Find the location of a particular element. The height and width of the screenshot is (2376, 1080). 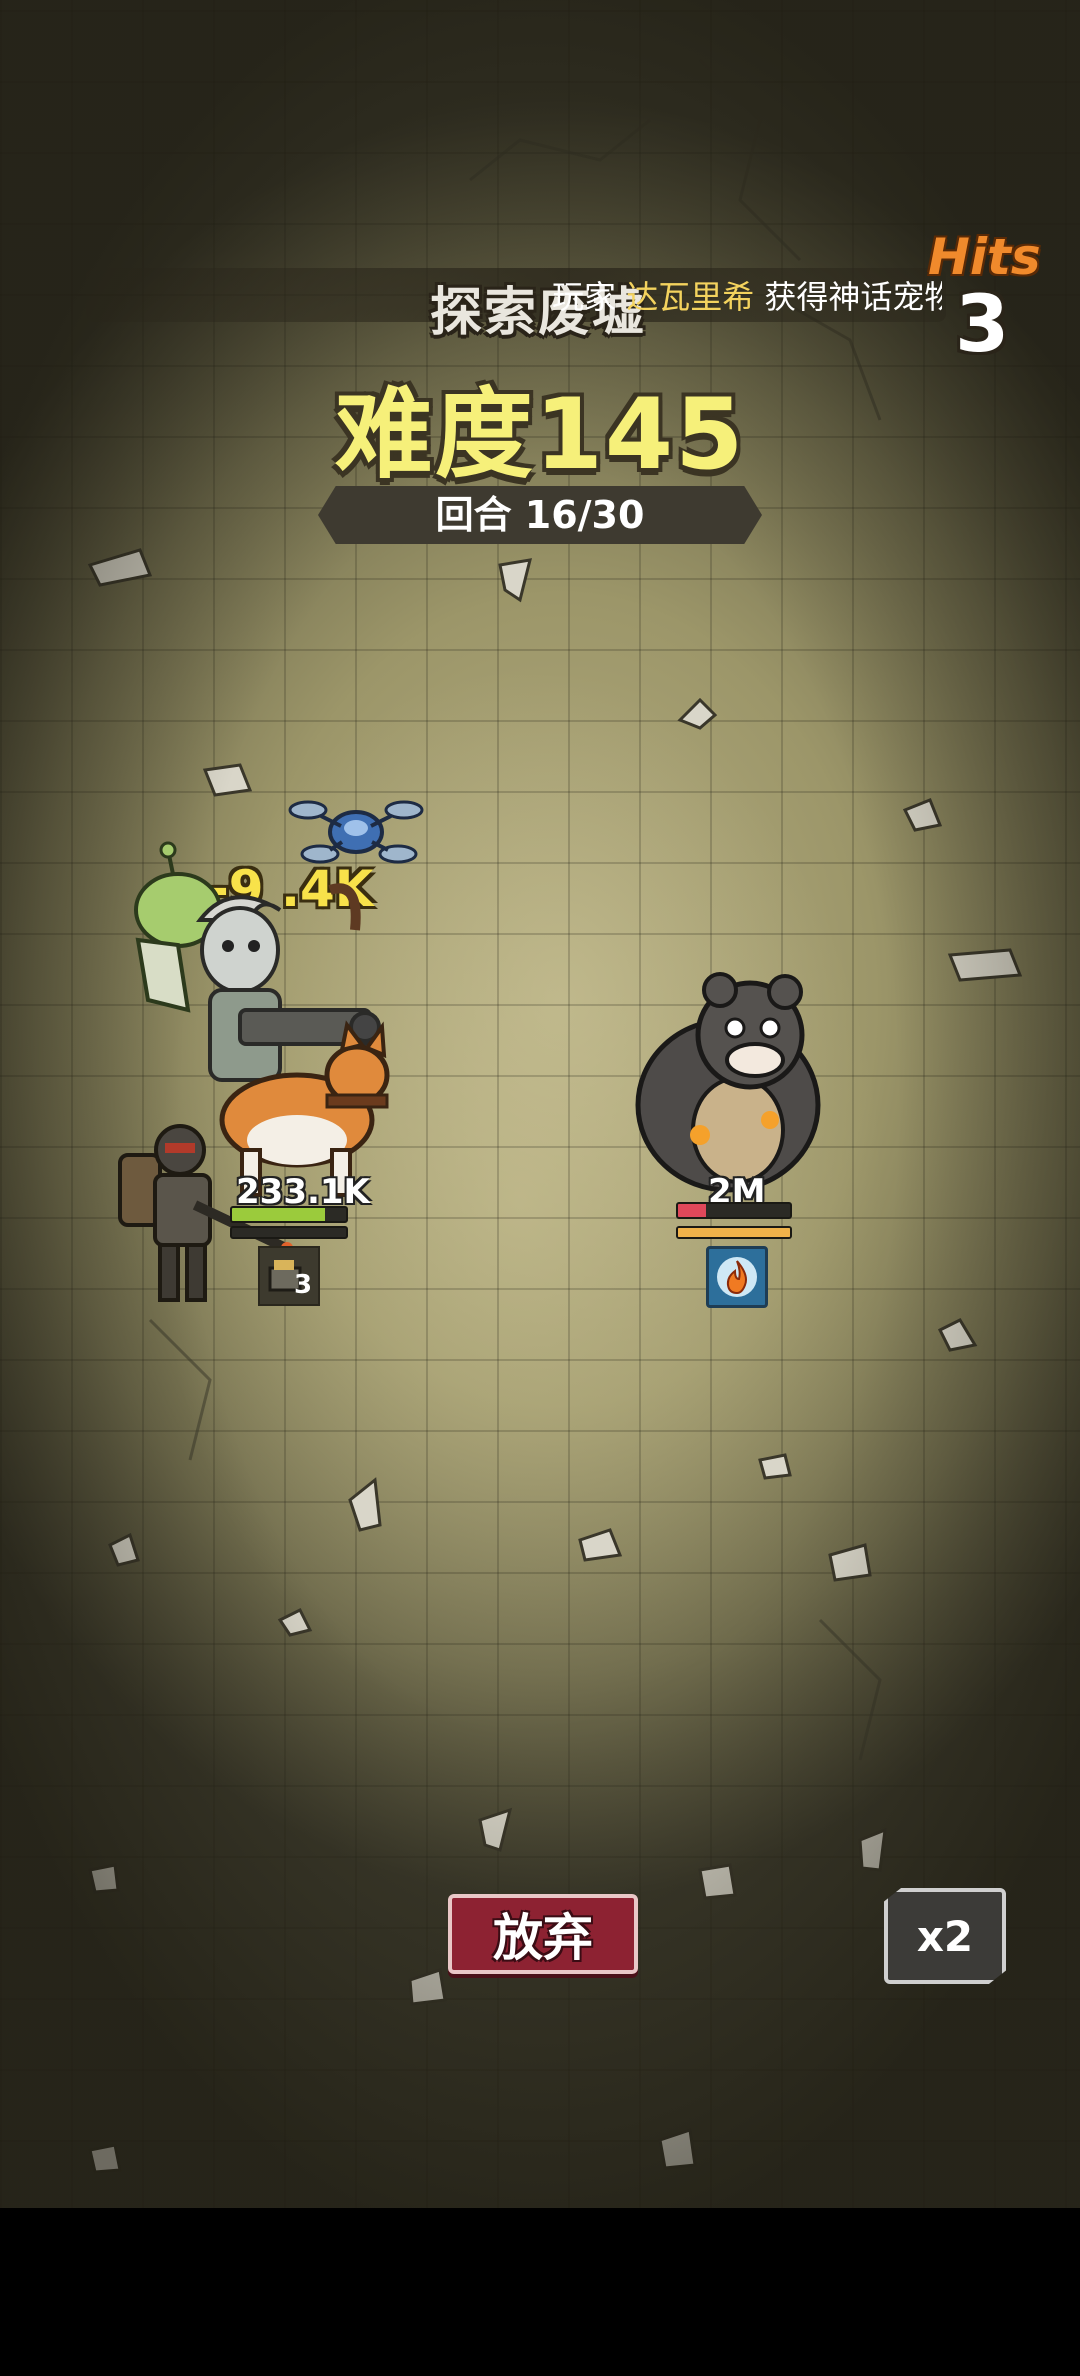

enemy-shield-bar is located at coordinates (734, 1232).